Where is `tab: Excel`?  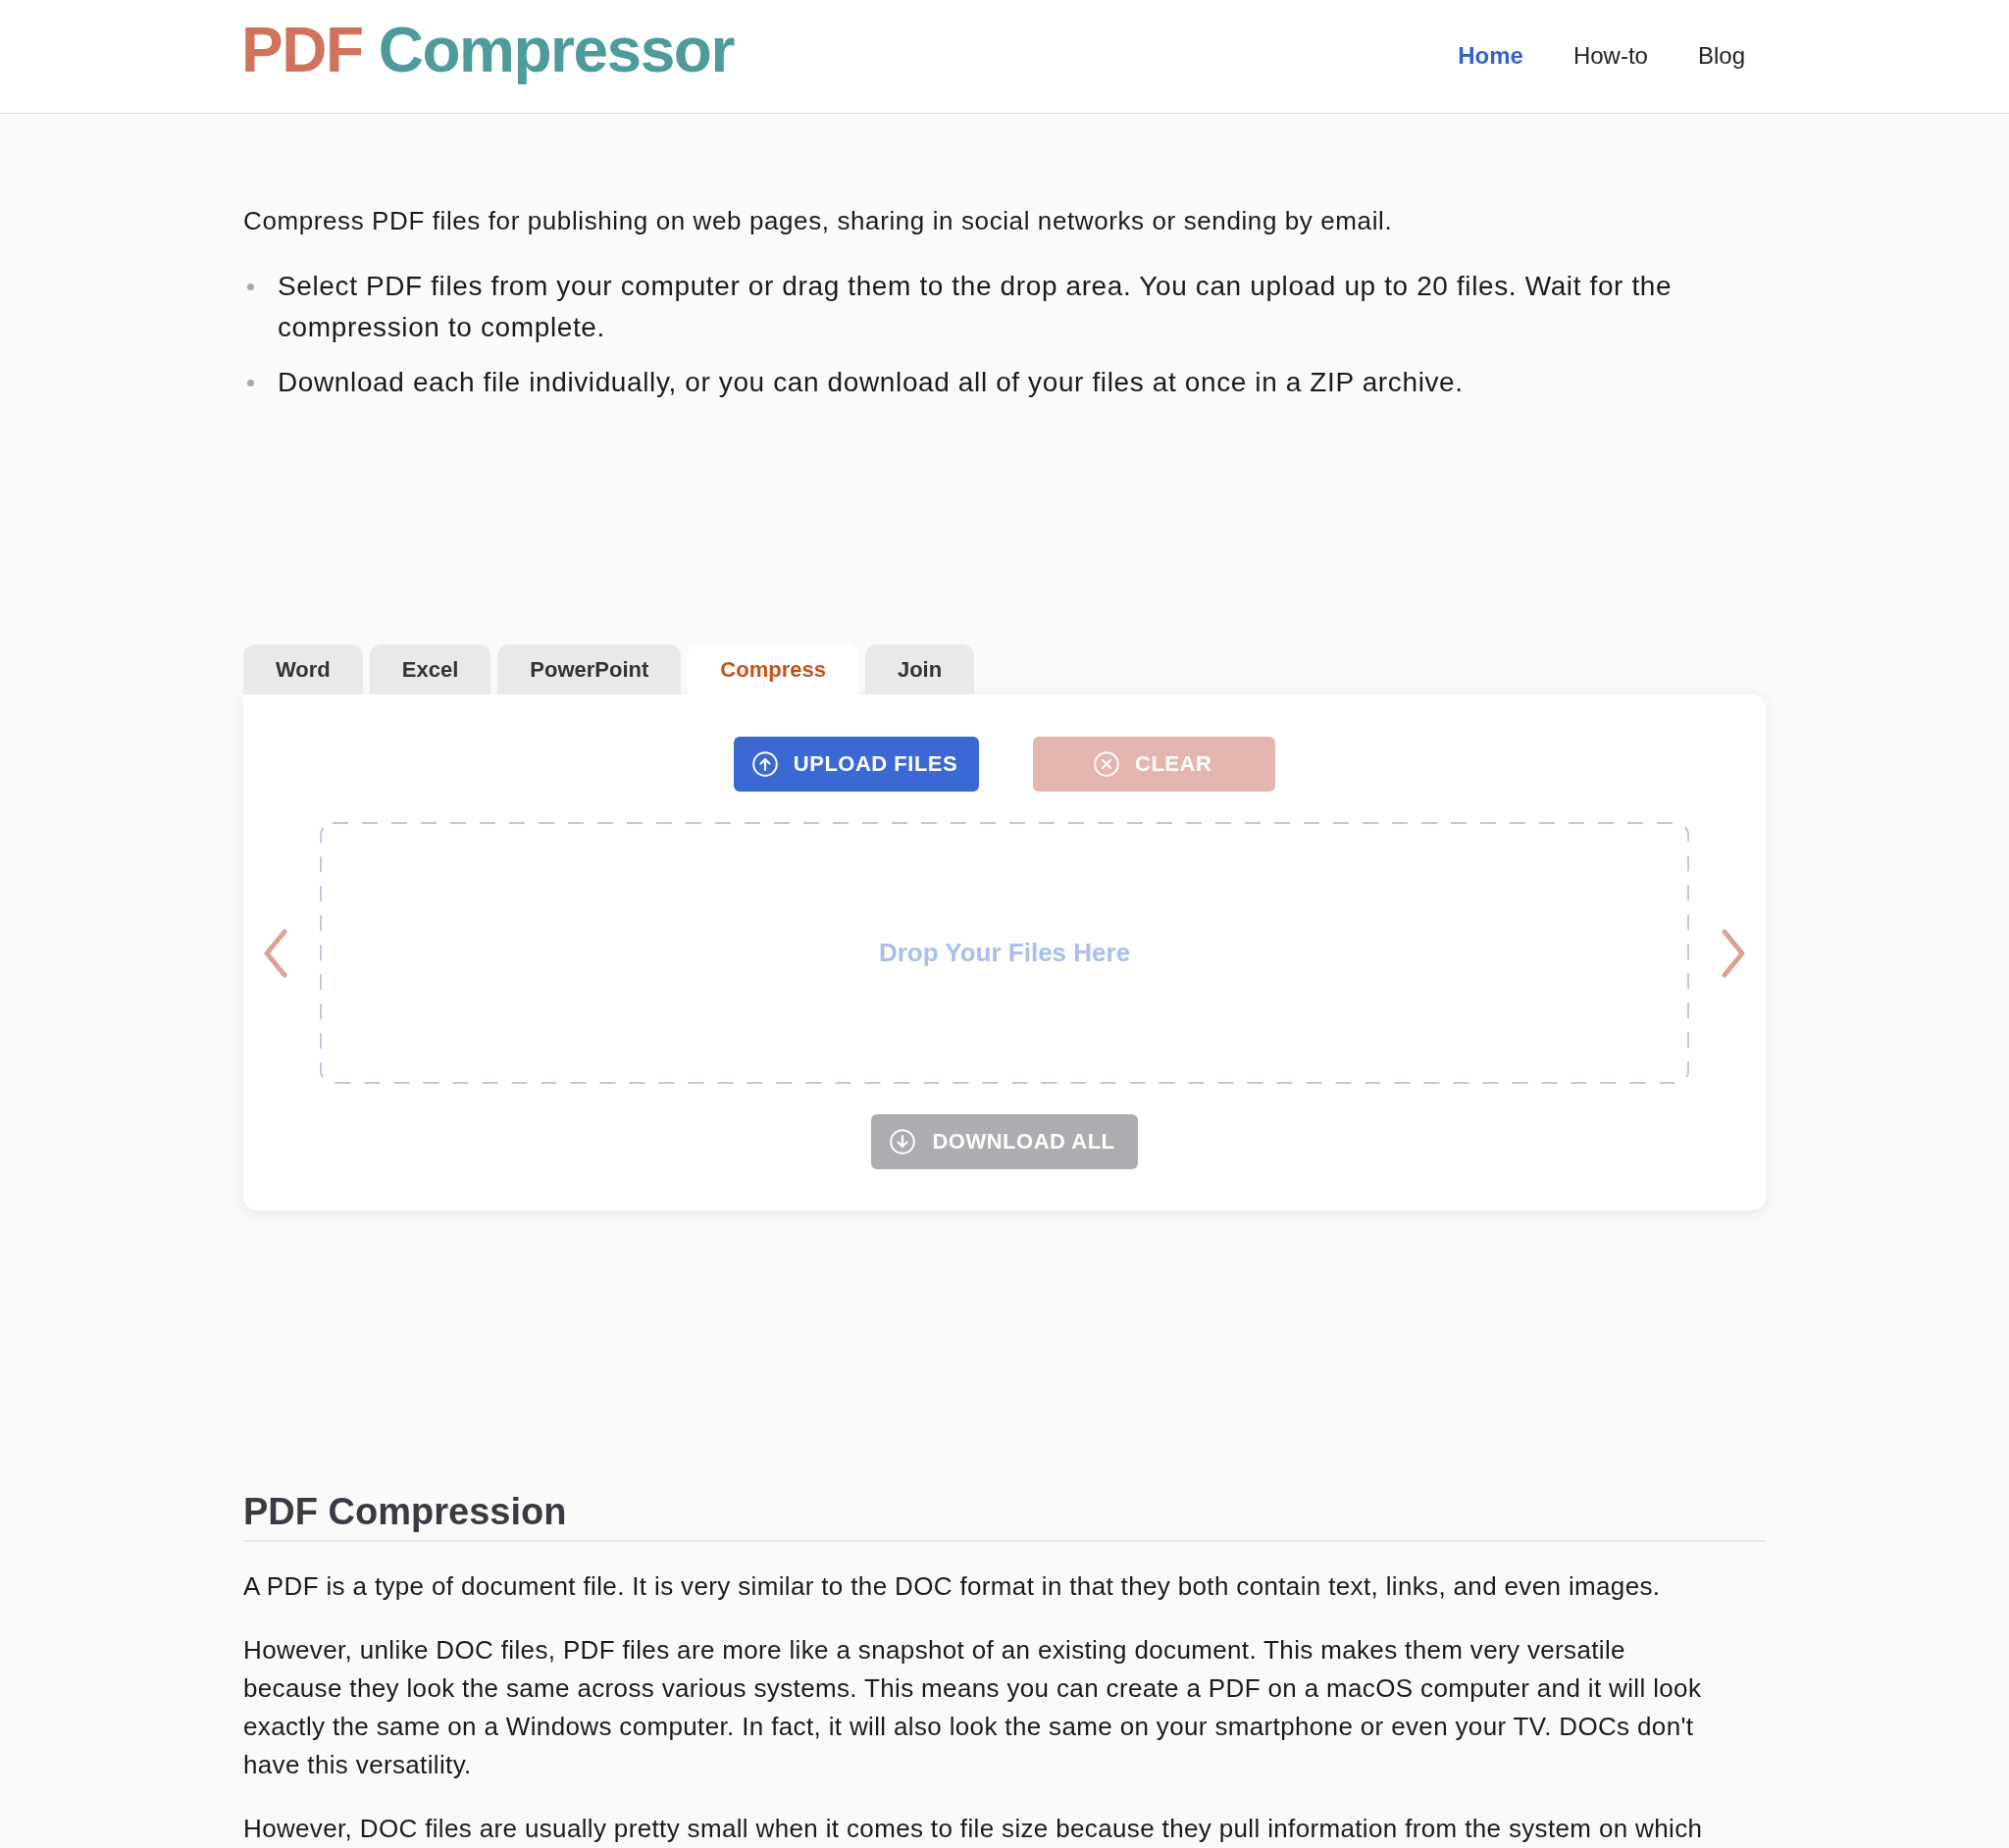
tab: Excel is located at coordinates (430, 669).